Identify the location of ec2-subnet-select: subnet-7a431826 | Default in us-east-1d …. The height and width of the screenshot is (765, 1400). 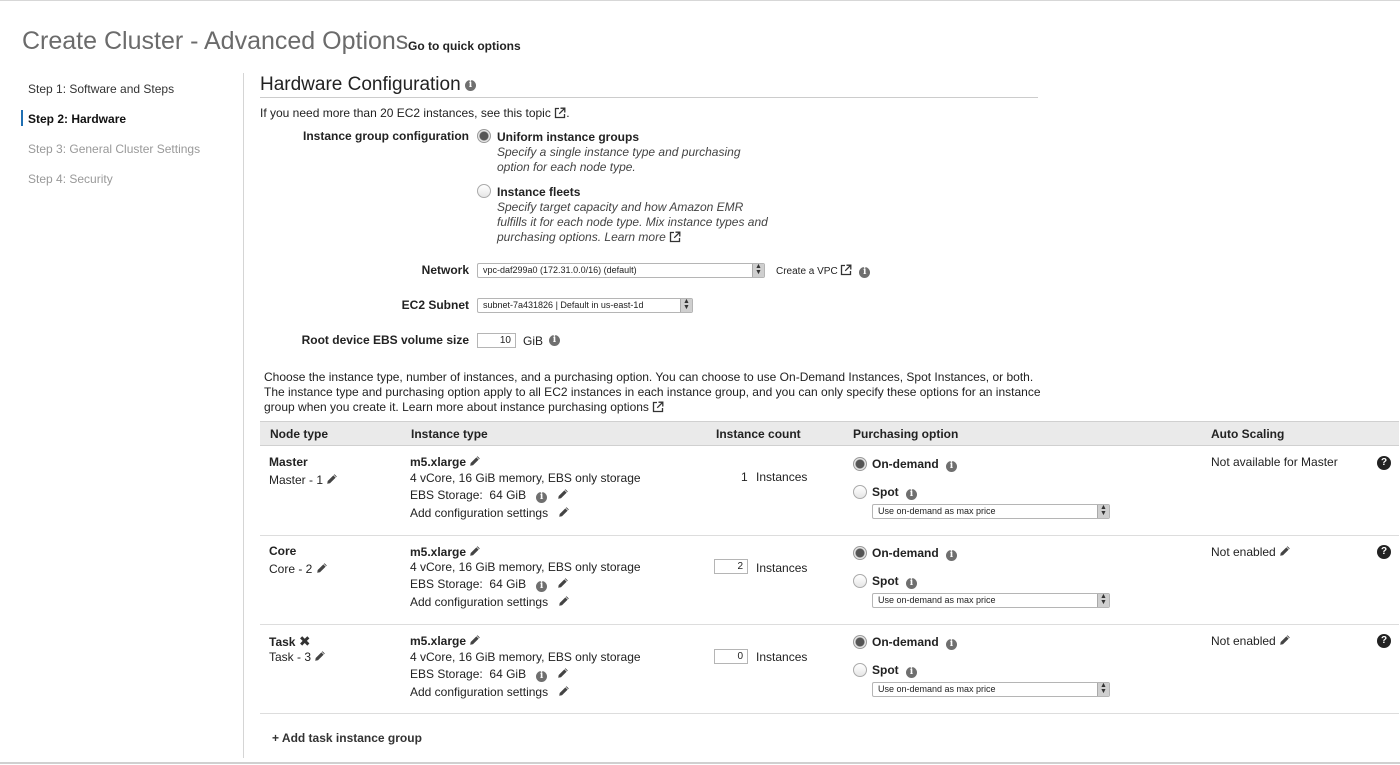
(585, 305).